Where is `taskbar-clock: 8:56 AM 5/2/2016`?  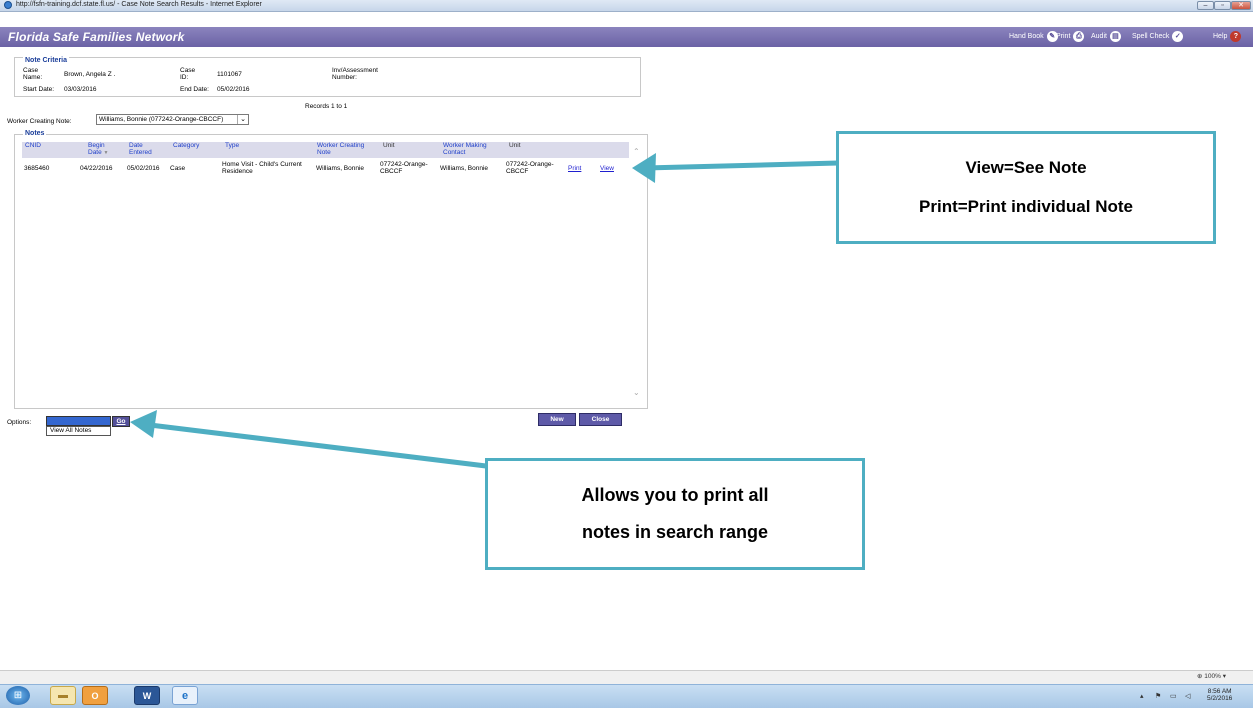 taskbar-clock: 8:56 AM 5/2/2016 is located at coordinates (1219, 695).